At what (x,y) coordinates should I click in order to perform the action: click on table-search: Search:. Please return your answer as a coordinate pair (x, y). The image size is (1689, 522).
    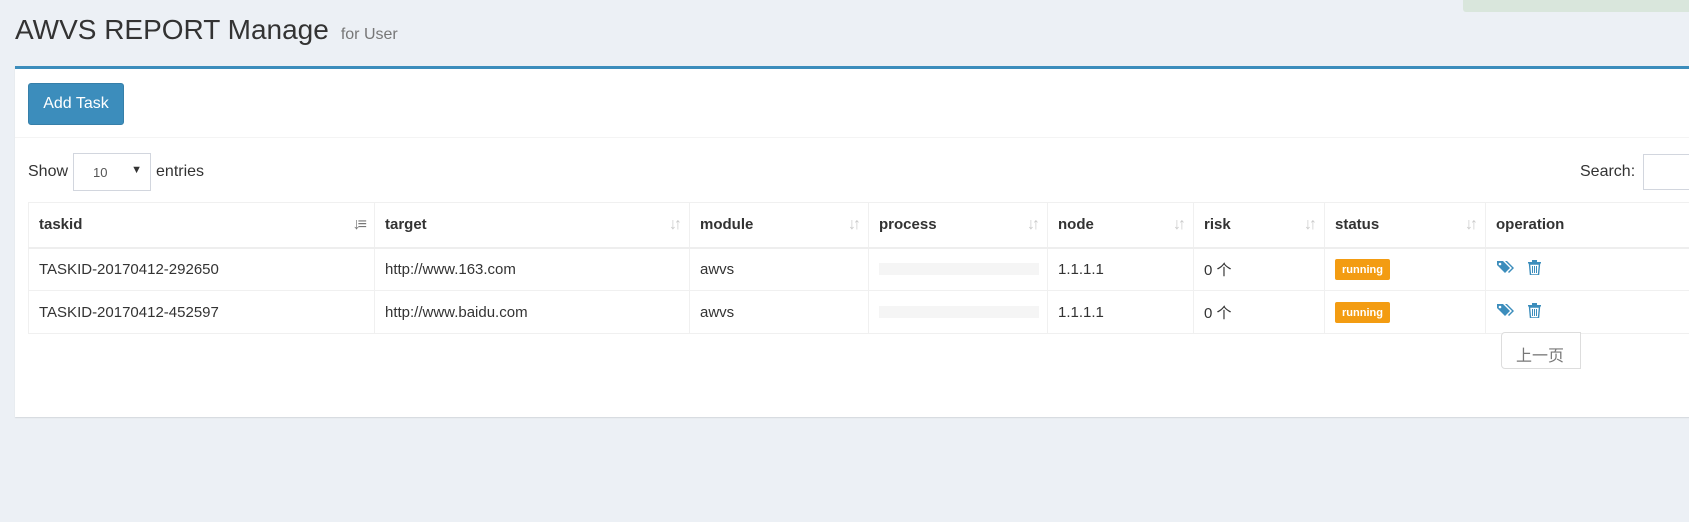
    Looking at the image, I should click on (1634, 172).